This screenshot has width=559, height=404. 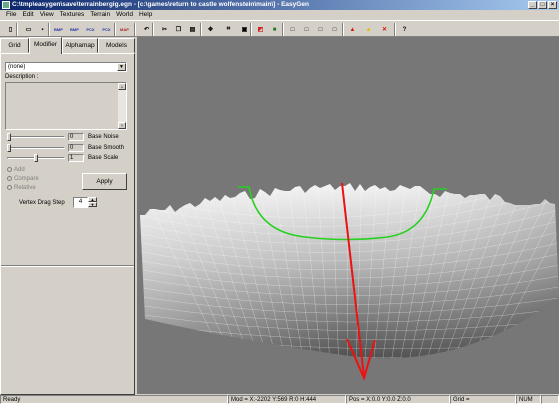 I want to click on apply-button: Apply, so click(x=104, y=181).